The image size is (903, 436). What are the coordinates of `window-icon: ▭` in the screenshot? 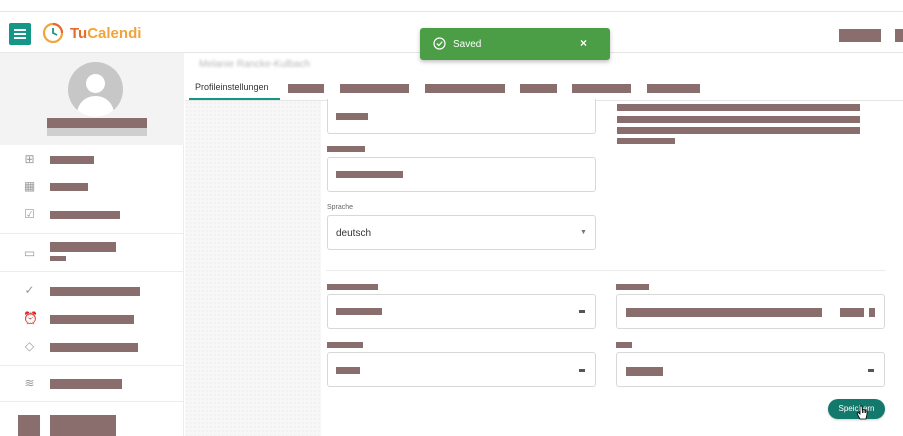 It's located at (29, 253).